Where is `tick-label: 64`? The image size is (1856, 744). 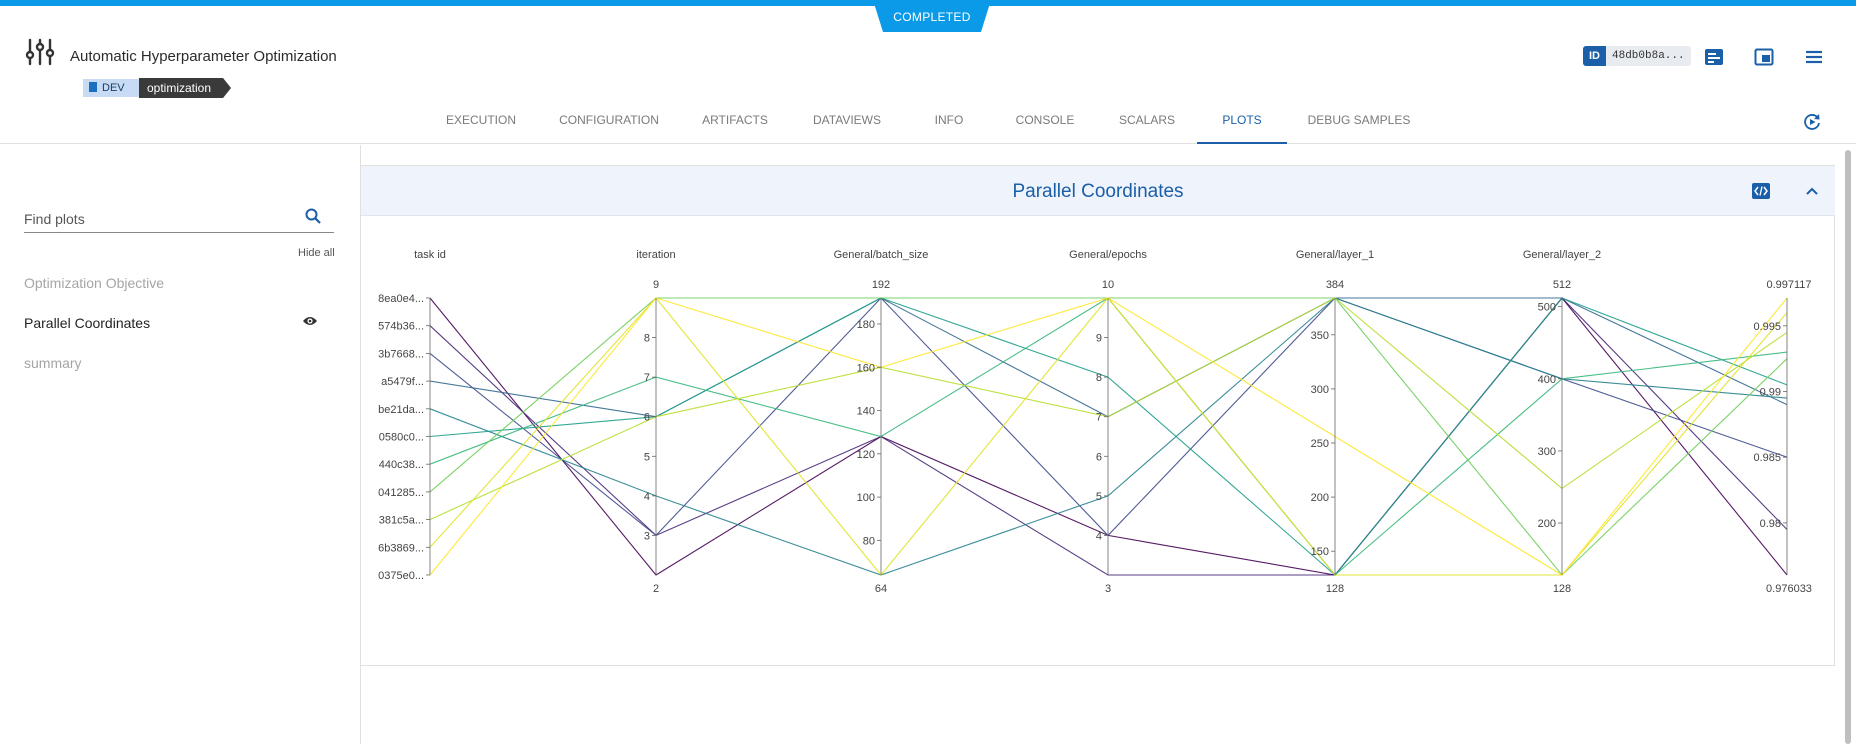
tick-label: 64 is located at coordinates (881, 589).